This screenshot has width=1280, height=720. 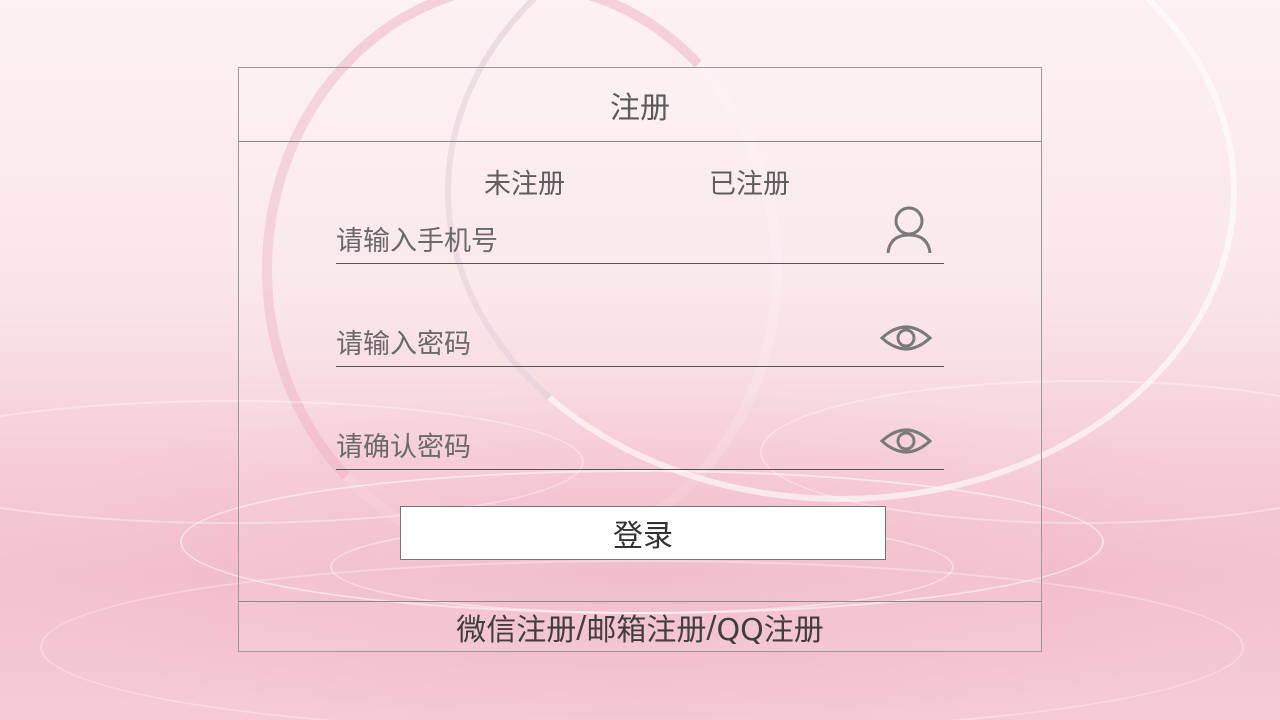 I want to click on phone-input, so click(x=596, y=241).